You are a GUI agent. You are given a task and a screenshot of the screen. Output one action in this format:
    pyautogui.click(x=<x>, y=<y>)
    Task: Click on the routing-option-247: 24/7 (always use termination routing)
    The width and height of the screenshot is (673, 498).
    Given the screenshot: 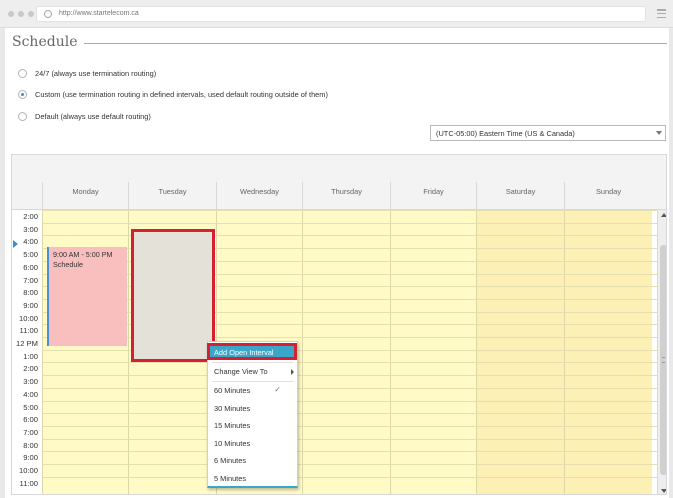 What is the action you would take?
    pyautogui.click(x=87, y=73)
    